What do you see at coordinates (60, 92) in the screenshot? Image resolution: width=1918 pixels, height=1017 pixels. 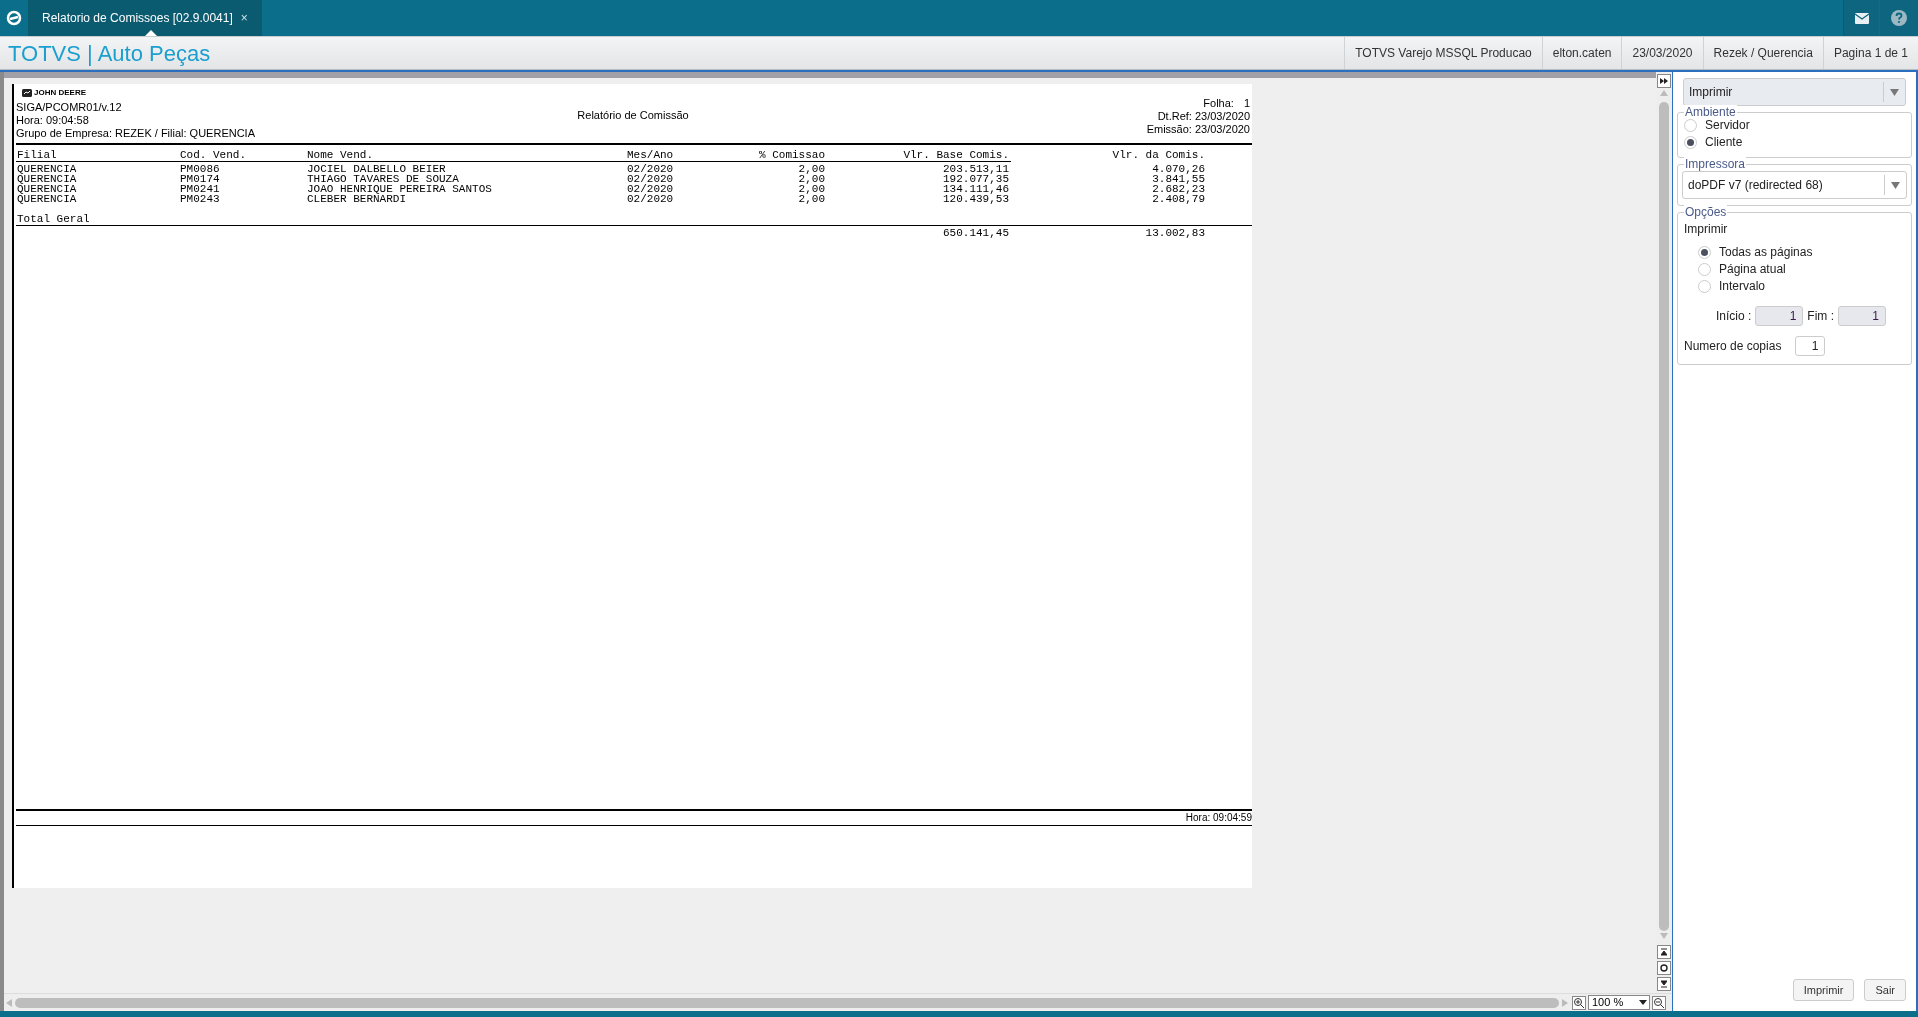 I see `brand-logo-text: JOHN DEERE` at bounding box center [60, 92].